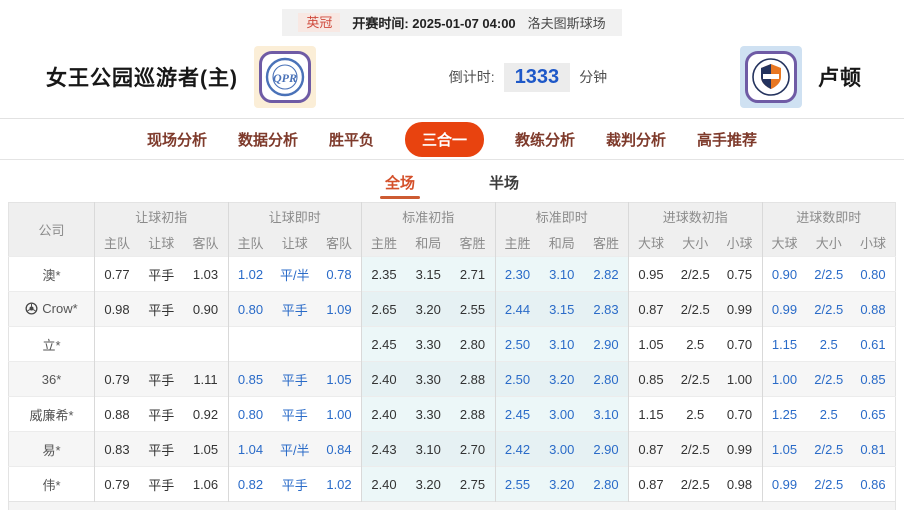  Describe the element at coordinates (428, 379) in the screenshot. I see `odds-cell: 3.30` at that location.